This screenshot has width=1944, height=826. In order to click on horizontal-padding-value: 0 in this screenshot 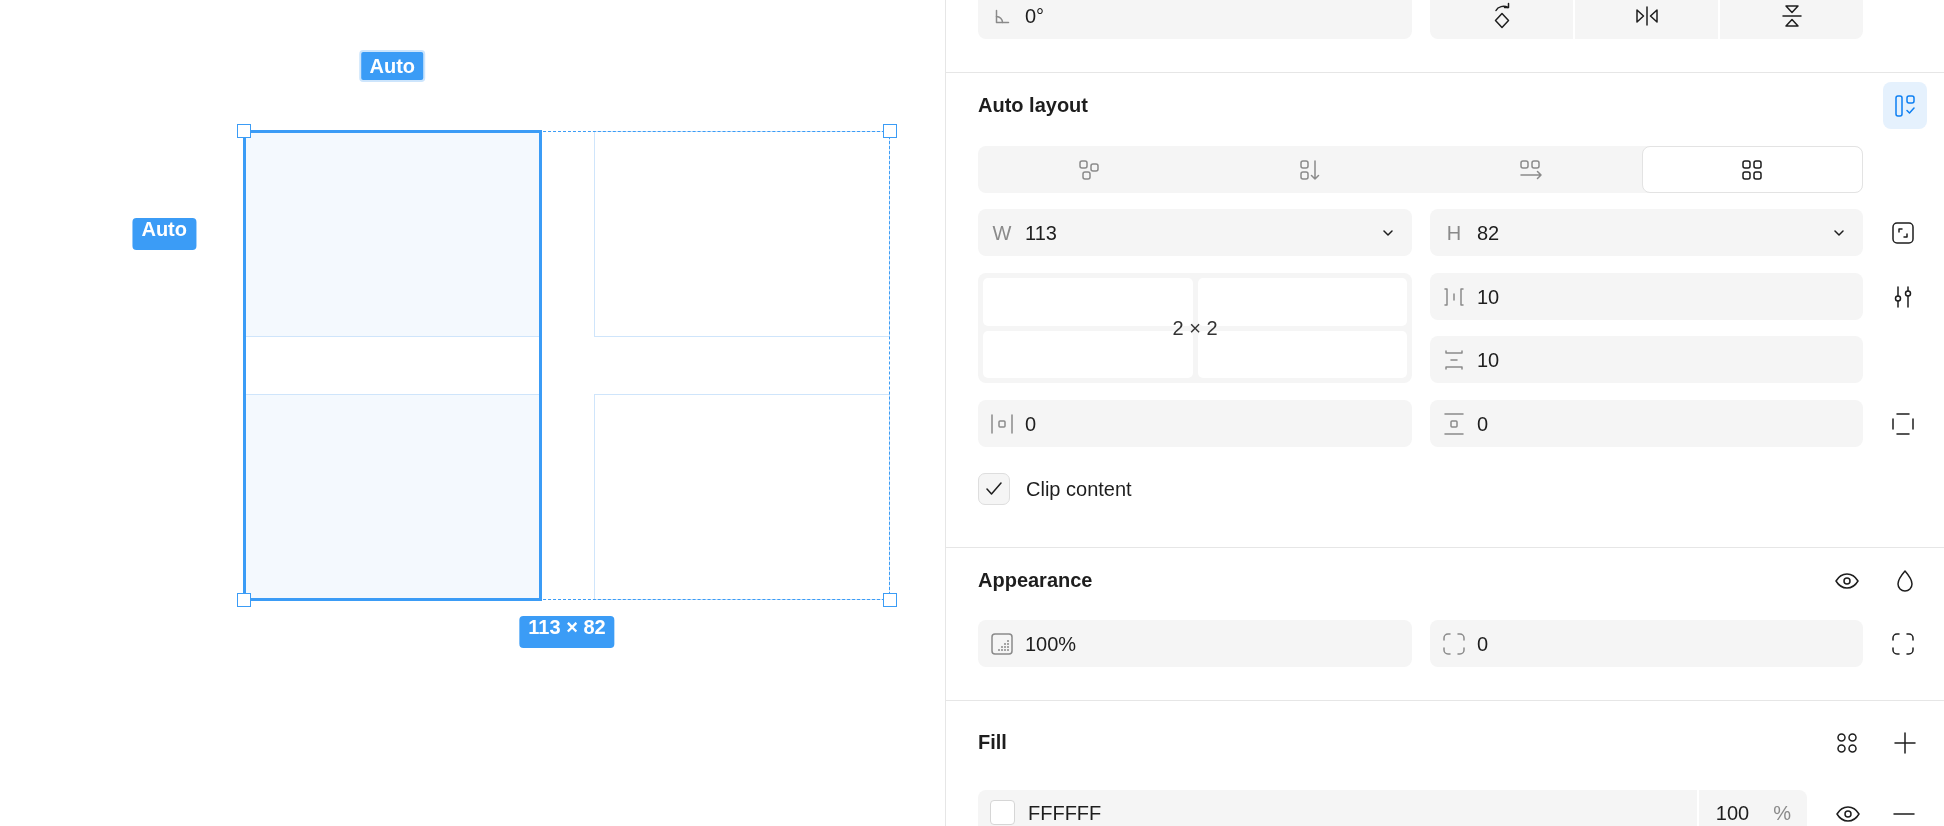, I will do `click(1031, 423)`.